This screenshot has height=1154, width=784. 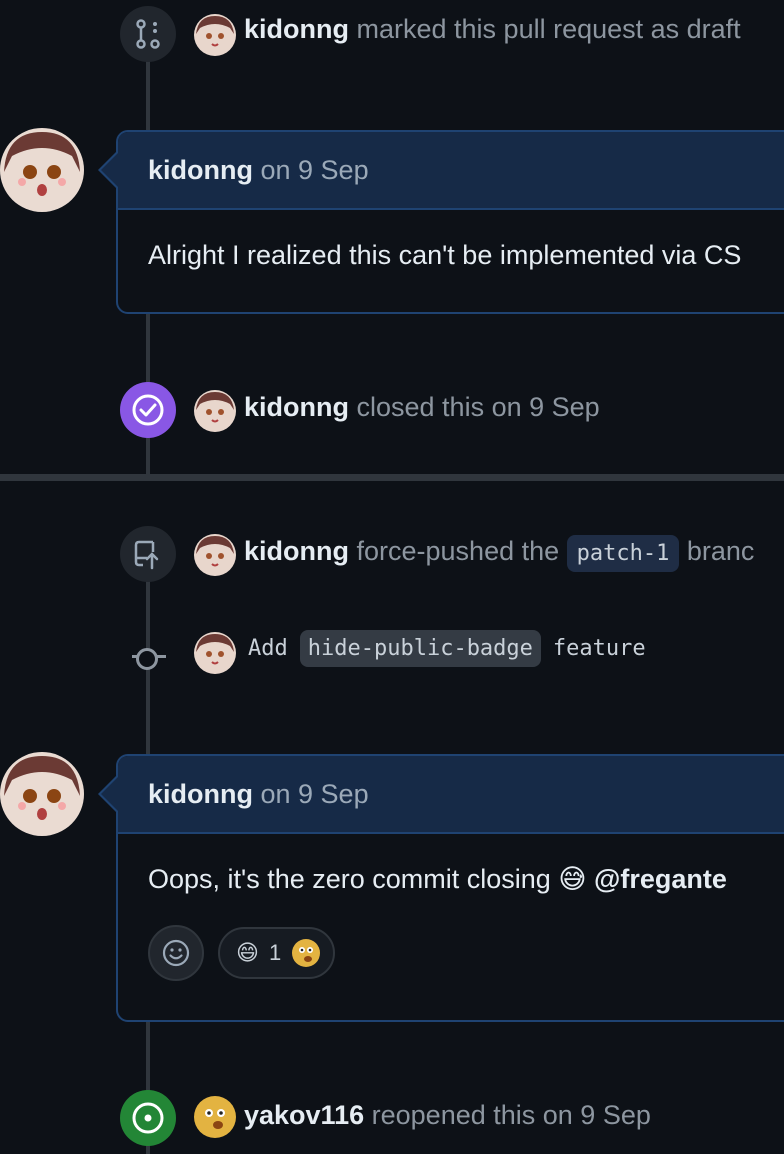 I want to click on commit-message: Add hide-public-badge feature, so click(x=447, y=648).